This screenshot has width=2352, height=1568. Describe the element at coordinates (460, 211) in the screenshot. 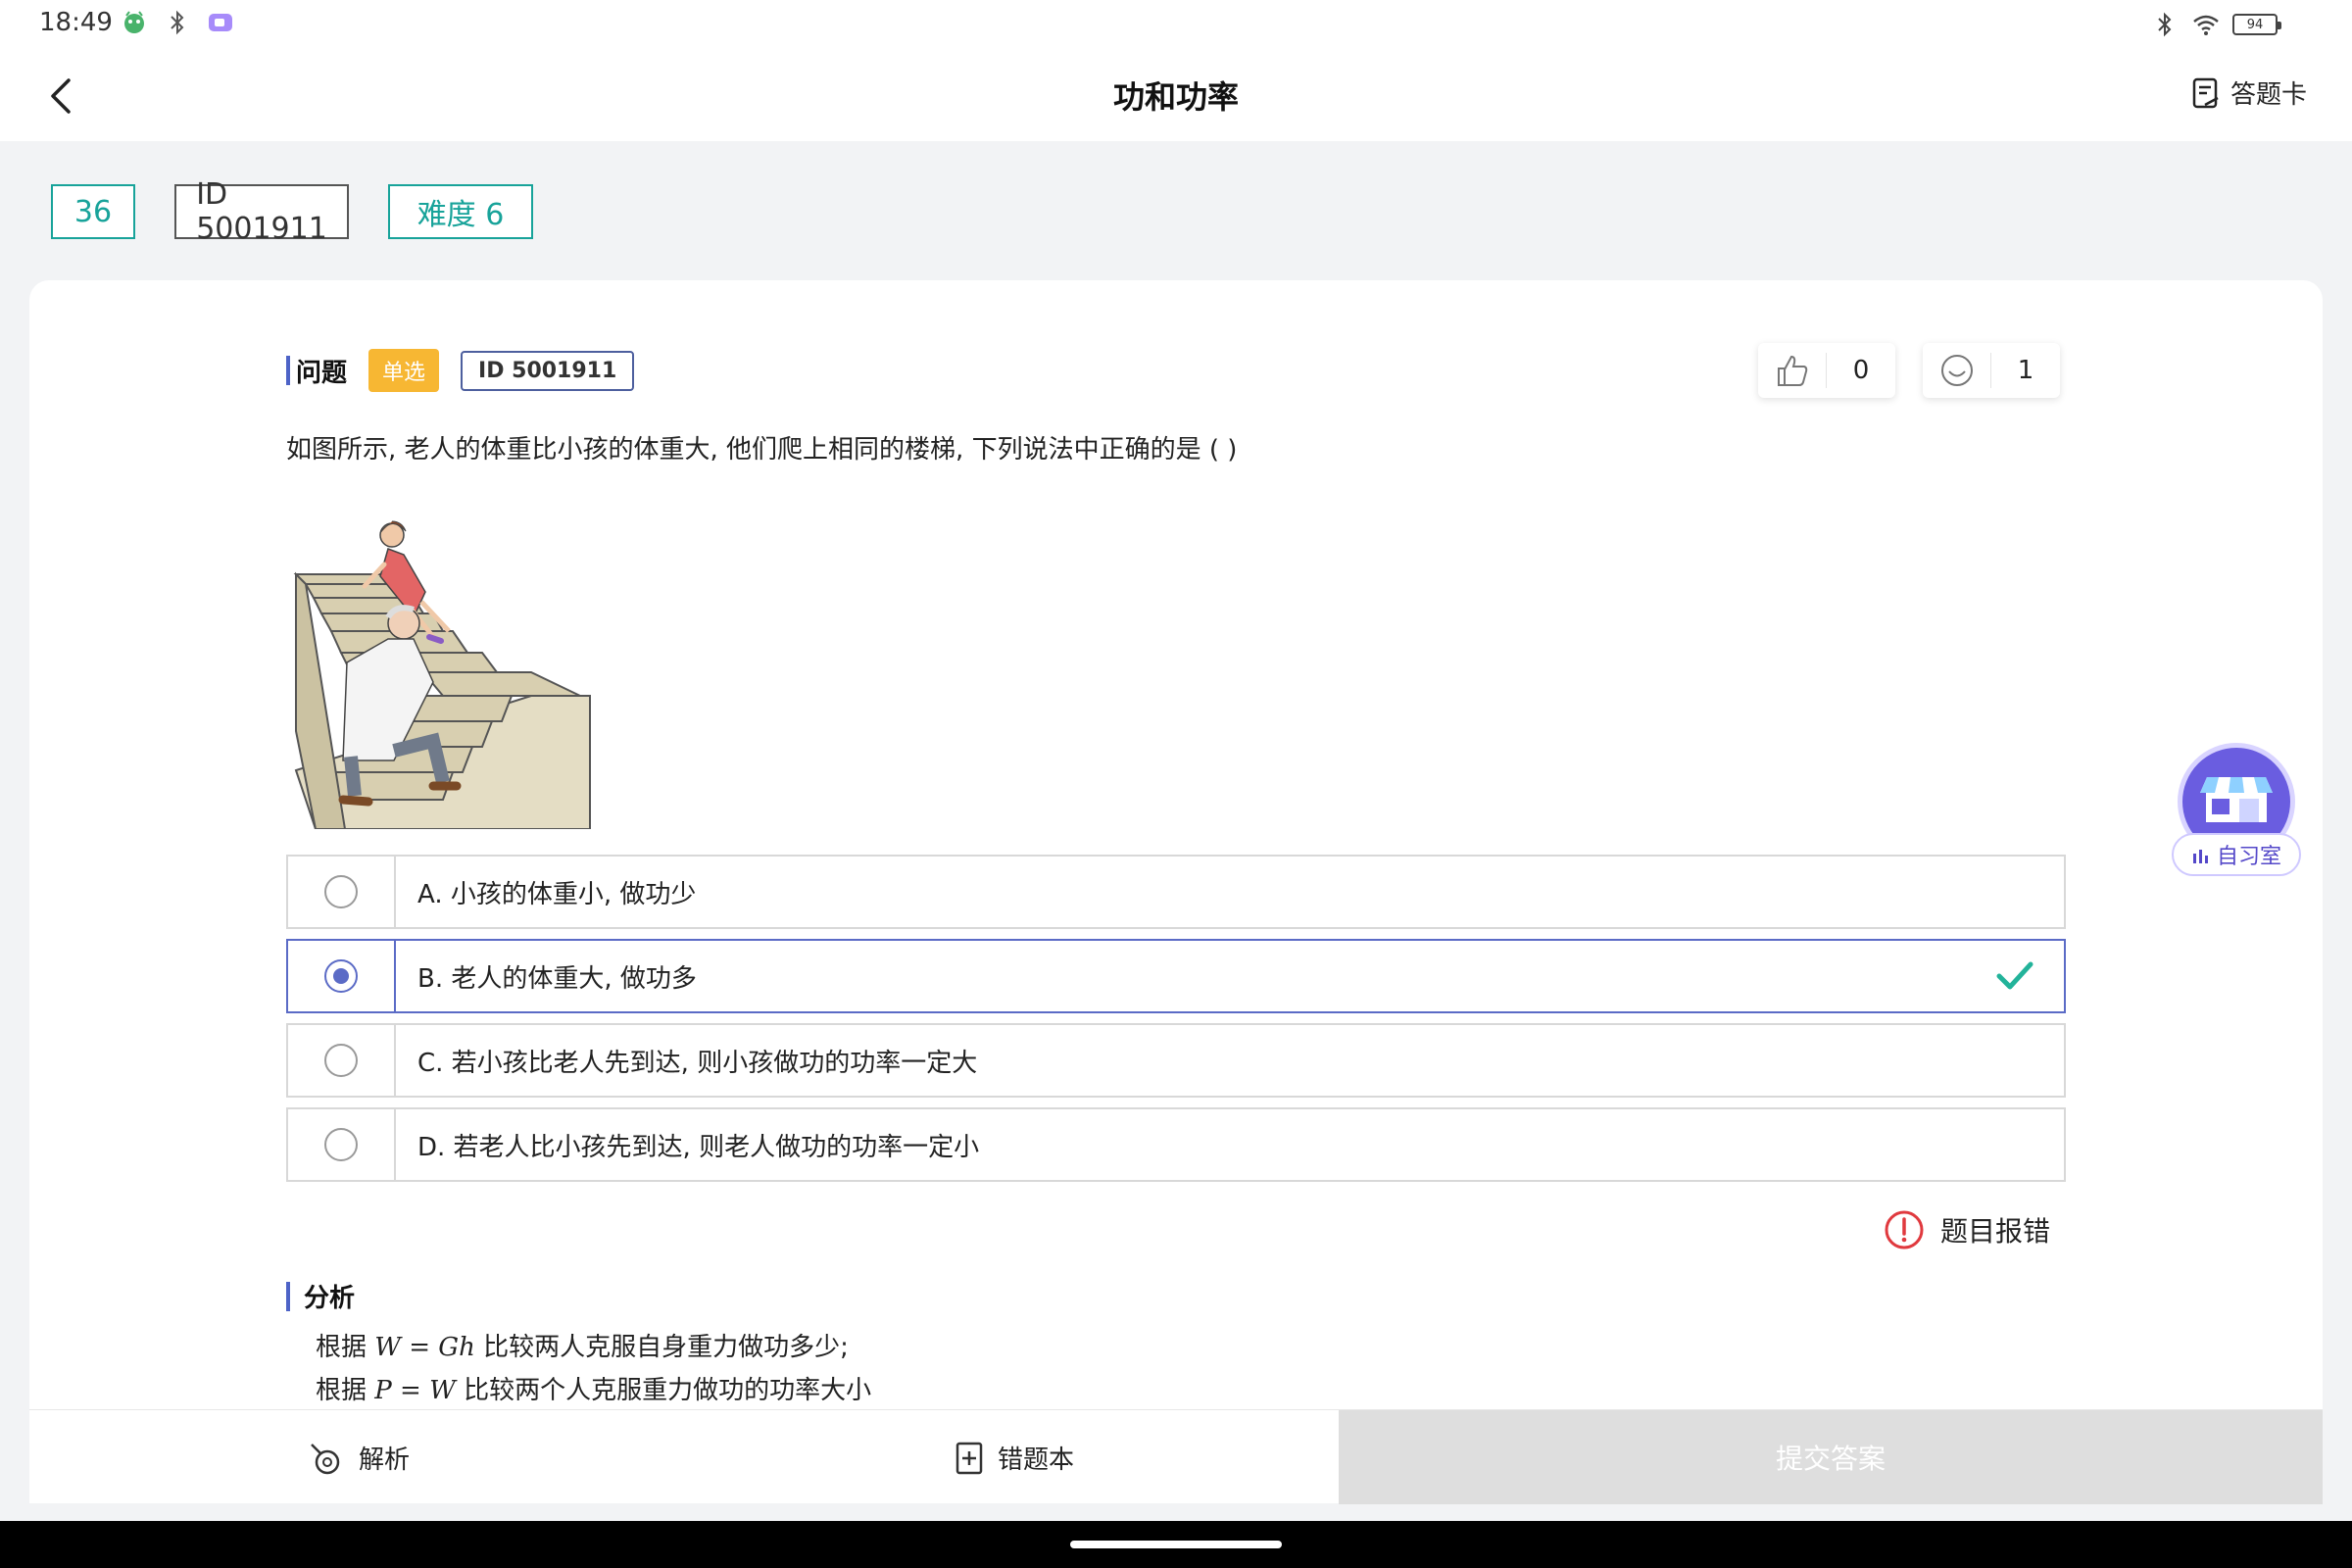

I see `difficulty-tag: 难度 6` at that location.